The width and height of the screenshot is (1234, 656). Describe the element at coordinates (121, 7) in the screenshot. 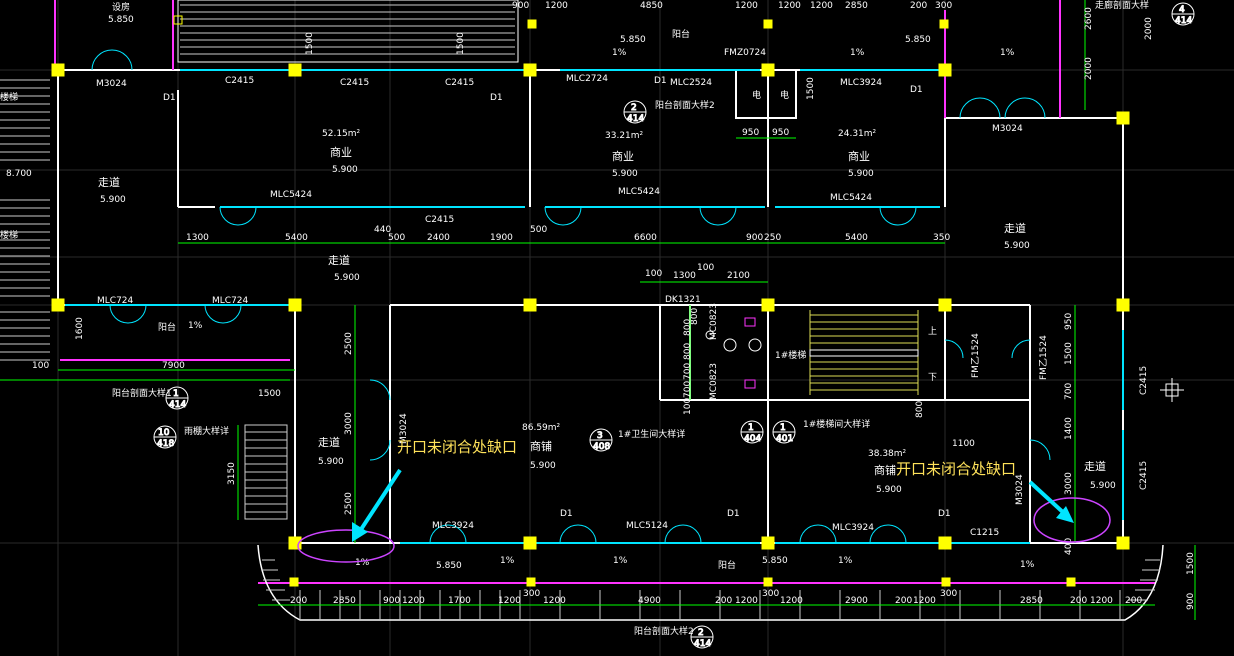

I see `top-left-room: 设房` at that location.